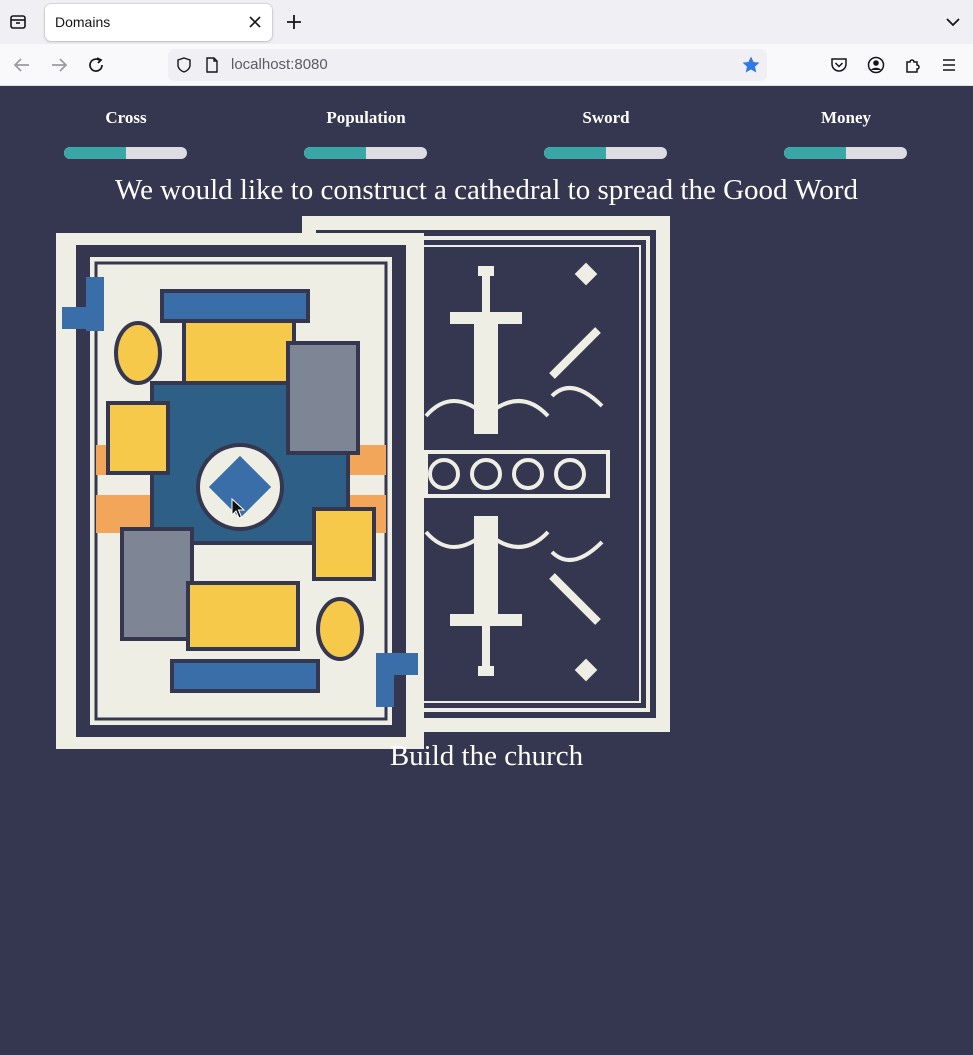 The image size is (973, 1055). What do you see at coordinates (255, 22) in the screenshot?
I see `close-tab-icon` at bounding box center [255, 22].